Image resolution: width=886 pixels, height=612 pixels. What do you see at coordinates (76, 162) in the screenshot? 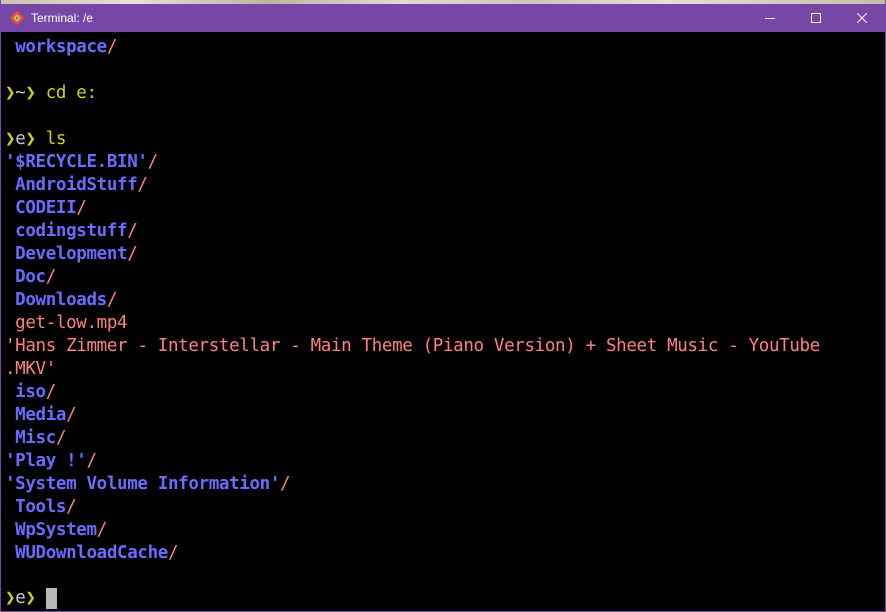
I see `dir-name: '$RECYCLE.BIN'` at bounding box center [76, 162].